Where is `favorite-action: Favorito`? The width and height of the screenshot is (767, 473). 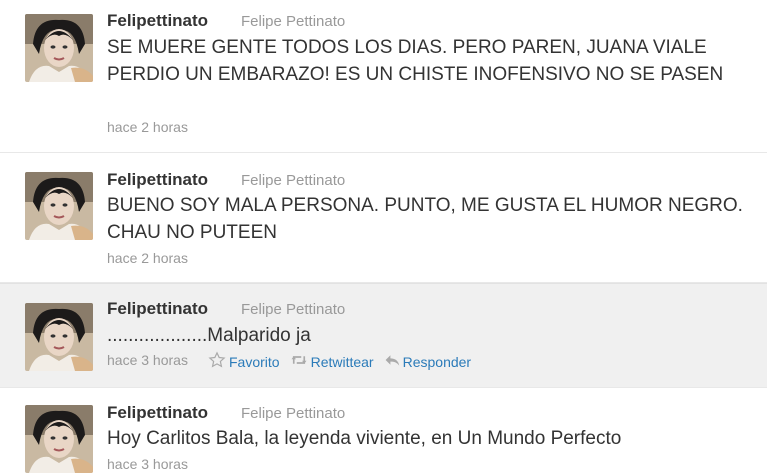
favorite-action: Favorito is located at coordinates (244, 361).